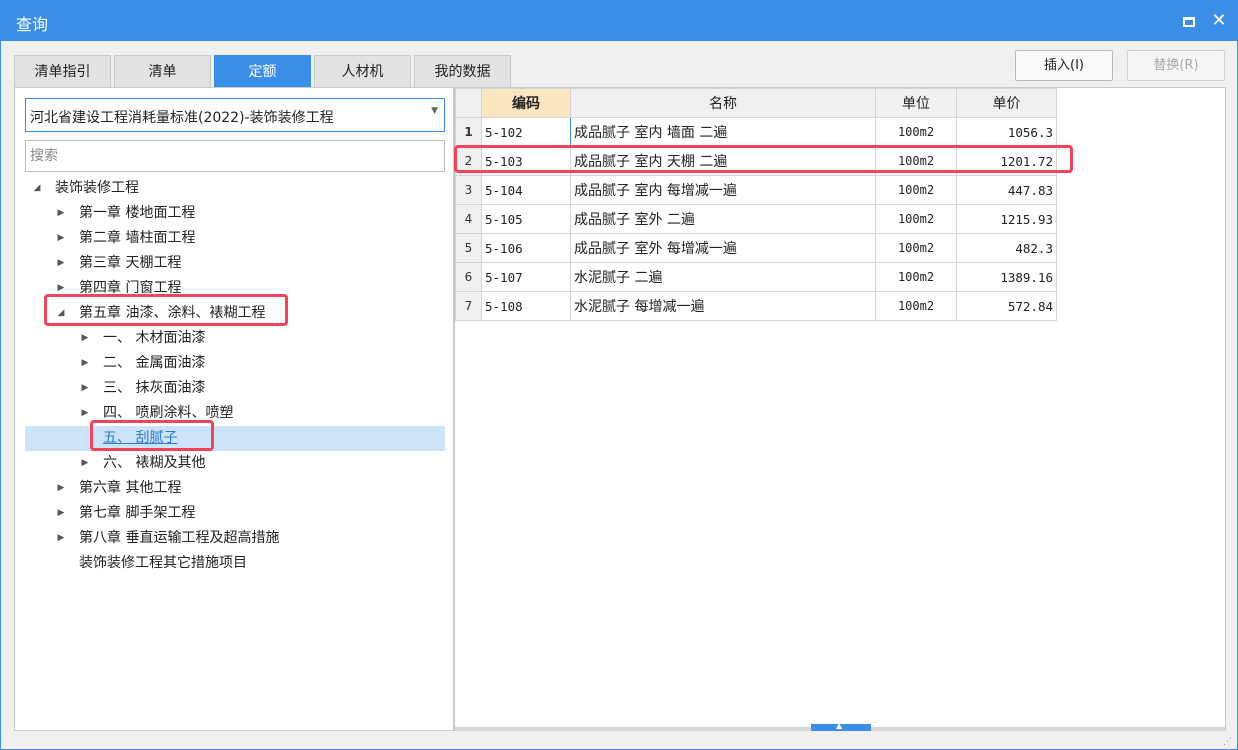  I want to click on table-row: 6 5-107 水泥腻子 二遍 100m2 1389.16, so click(756, 277).